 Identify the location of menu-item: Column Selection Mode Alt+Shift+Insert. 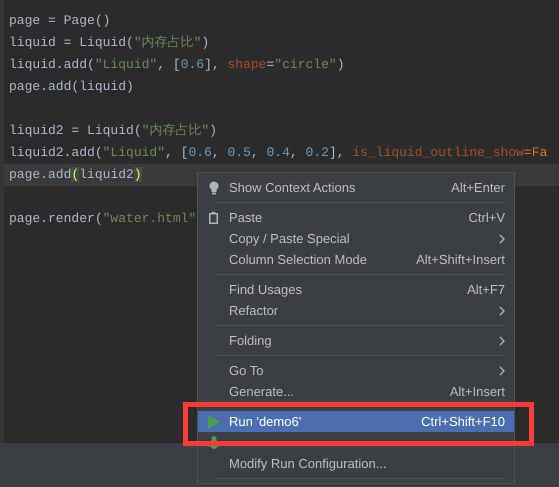
(356, 259).